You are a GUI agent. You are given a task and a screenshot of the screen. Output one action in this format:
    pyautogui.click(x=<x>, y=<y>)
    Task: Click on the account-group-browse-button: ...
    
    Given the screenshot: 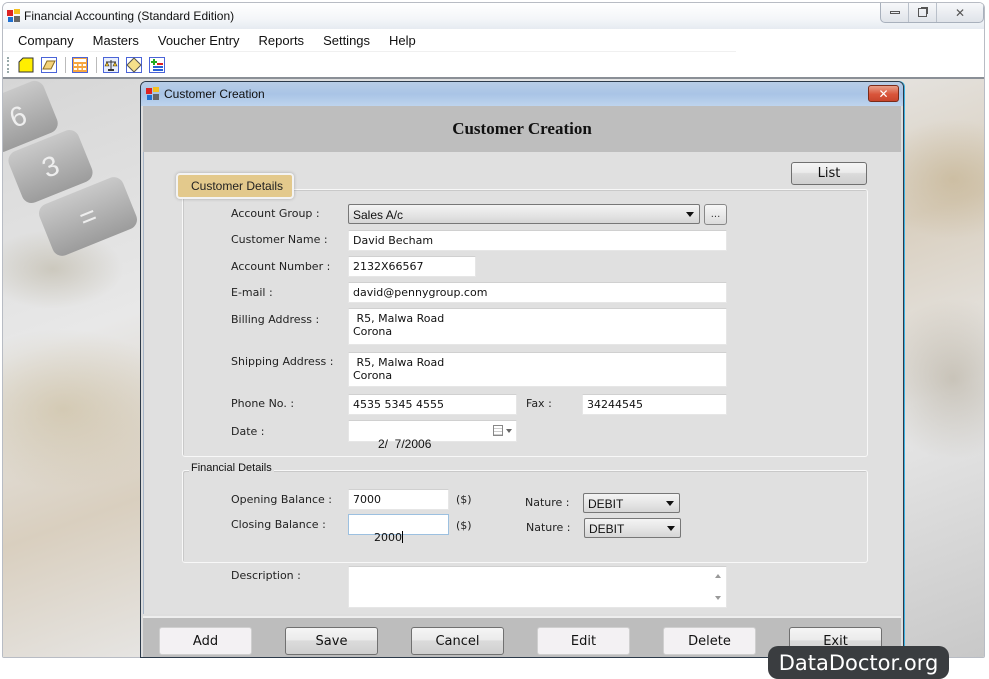 What is the action you would take?
    pyautogui.click(x=715, y=214)
    